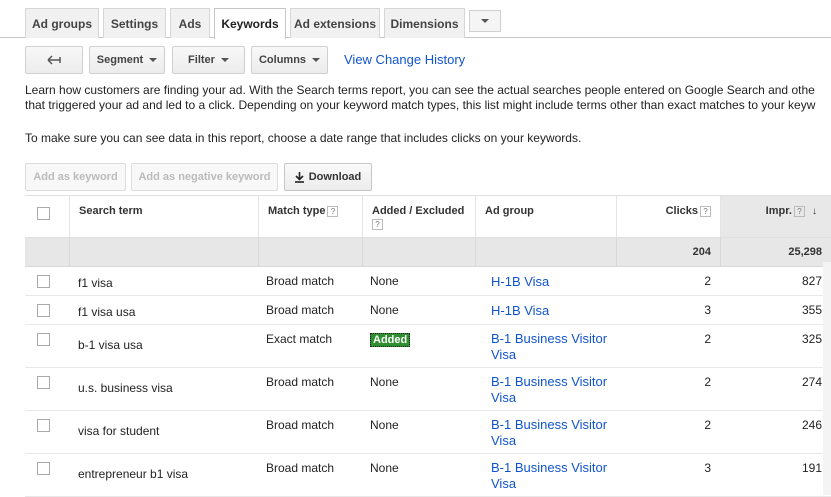 This screenshot has width=831, height=497. What do you see at coordinates (668, 216) in the screenshot?
I see `header-clicks: Clicks?` at bounding box center [668, 216].